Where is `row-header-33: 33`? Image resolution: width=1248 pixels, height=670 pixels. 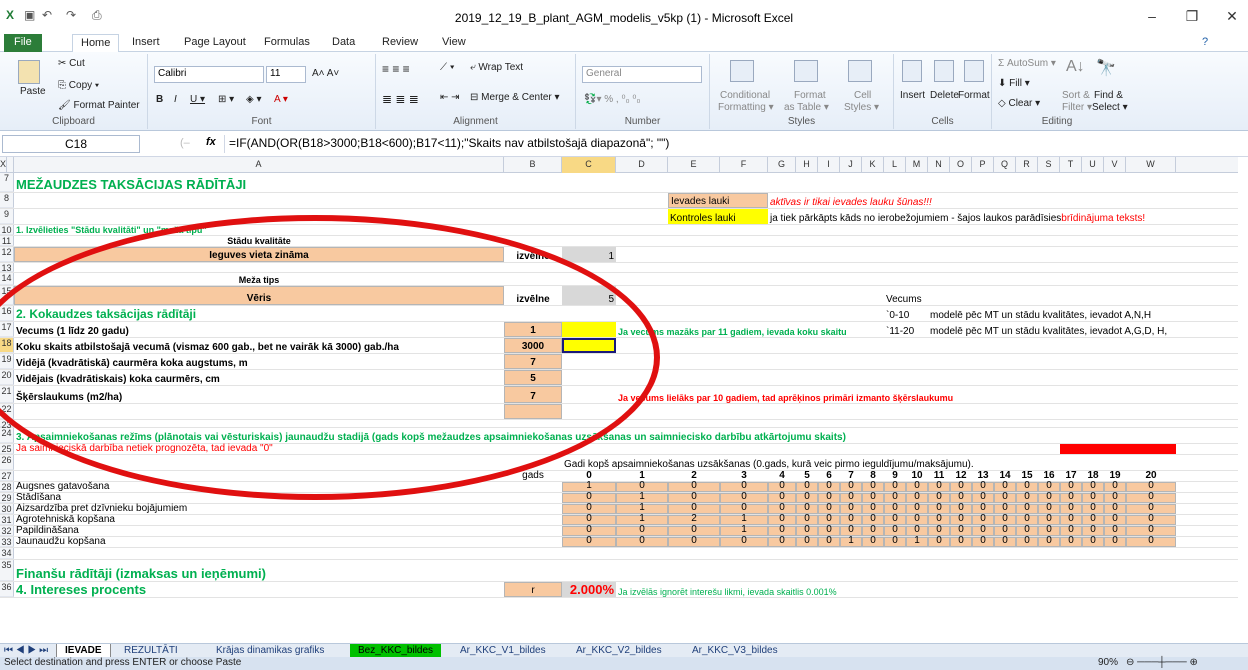
row-header-33: 33 is located at coordinates (7, 542).